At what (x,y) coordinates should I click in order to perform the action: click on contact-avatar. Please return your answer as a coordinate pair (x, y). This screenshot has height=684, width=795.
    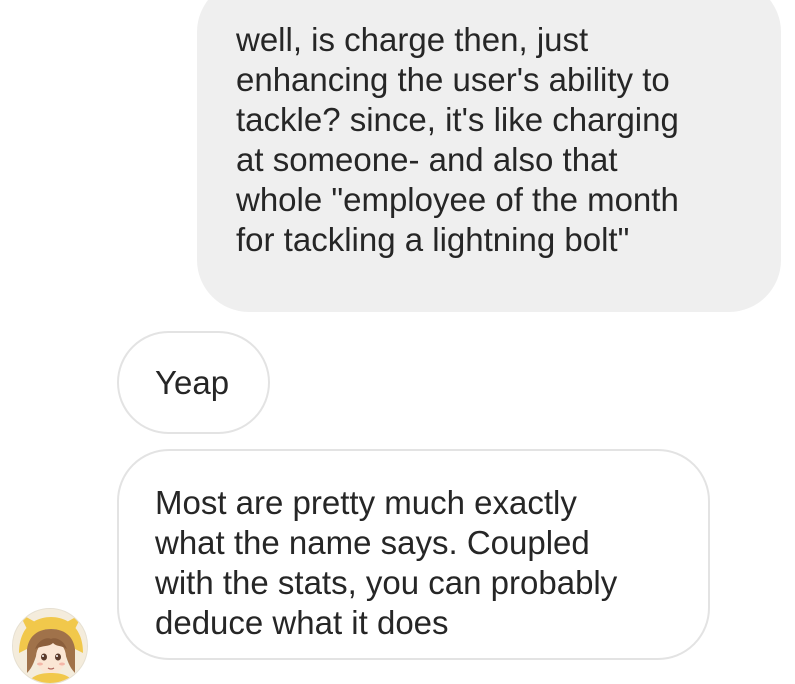
    Looking at the image, I should click on (50, 646).